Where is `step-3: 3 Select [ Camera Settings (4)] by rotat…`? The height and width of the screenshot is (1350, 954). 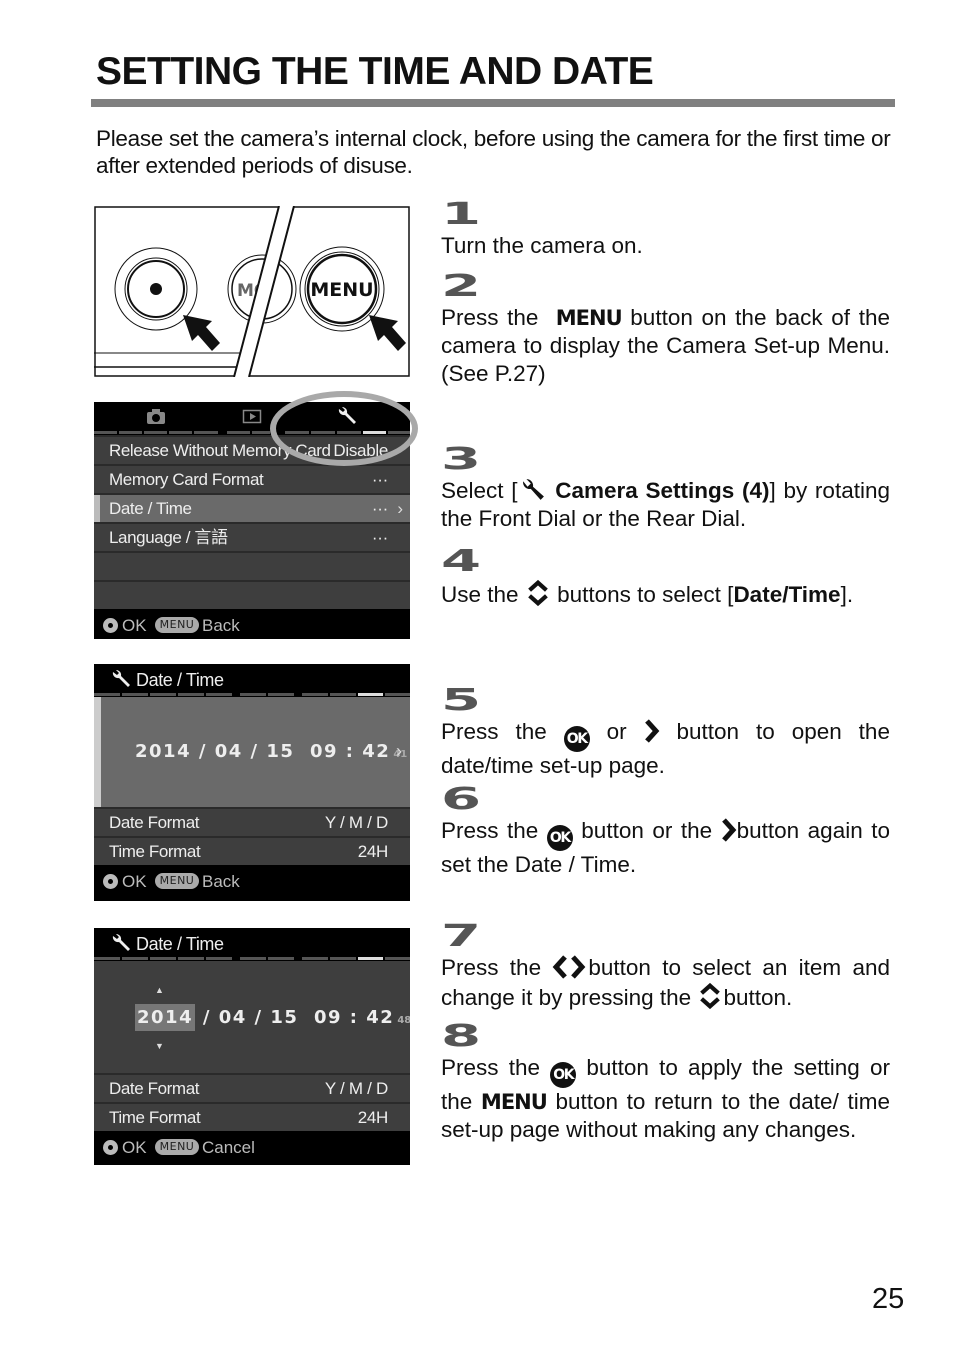
step-3: 3 Select [ Camera Settings (4)] by rotat… is located at coordinates (665, 489).